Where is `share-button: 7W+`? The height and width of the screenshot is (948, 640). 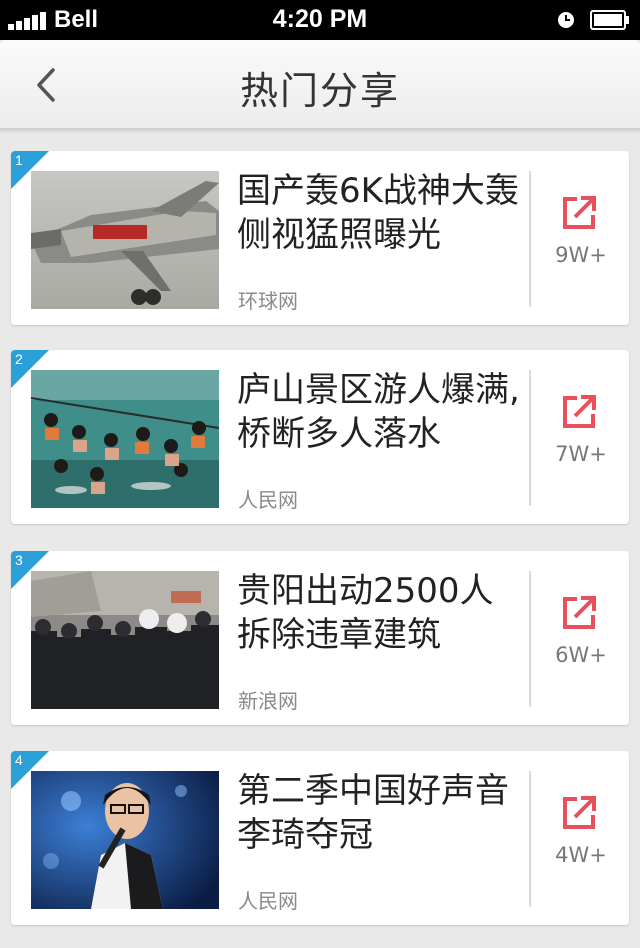
share-button: 7W+ is located at coordinates (581, 430).